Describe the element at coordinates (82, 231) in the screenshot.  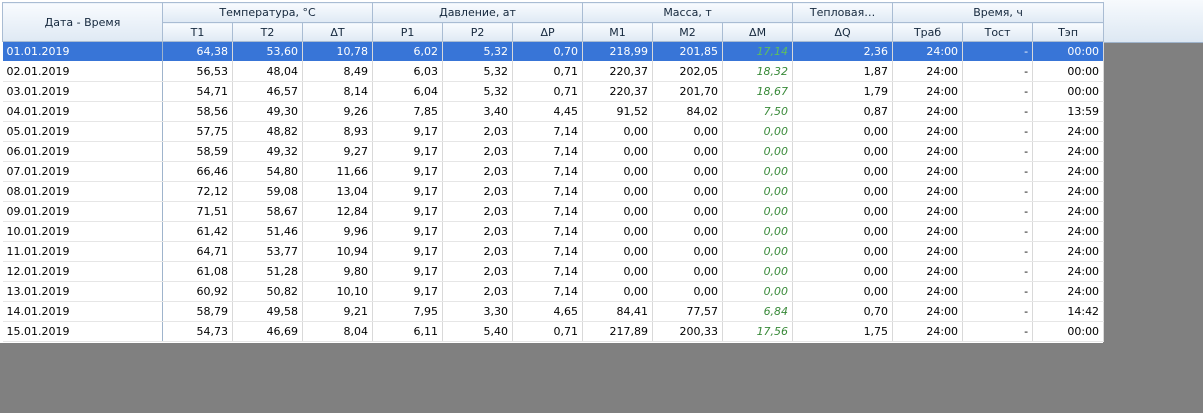
I see `cell-date: 10.01.2019` at that location.